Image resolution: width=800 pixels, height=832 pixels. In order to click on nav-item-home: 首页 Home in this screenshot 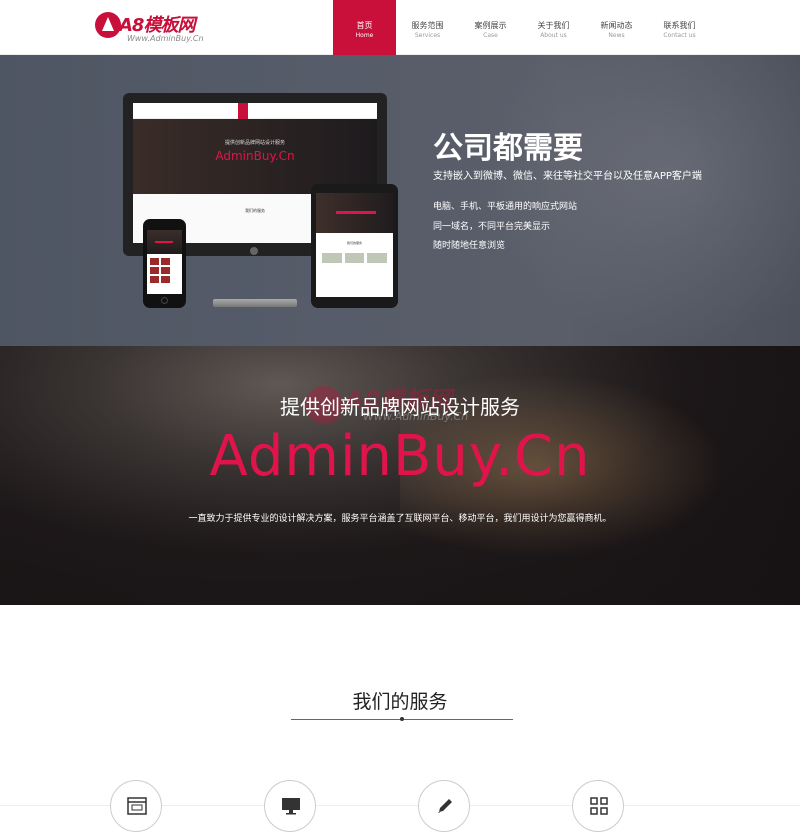, I will do `click(364, 27)`.